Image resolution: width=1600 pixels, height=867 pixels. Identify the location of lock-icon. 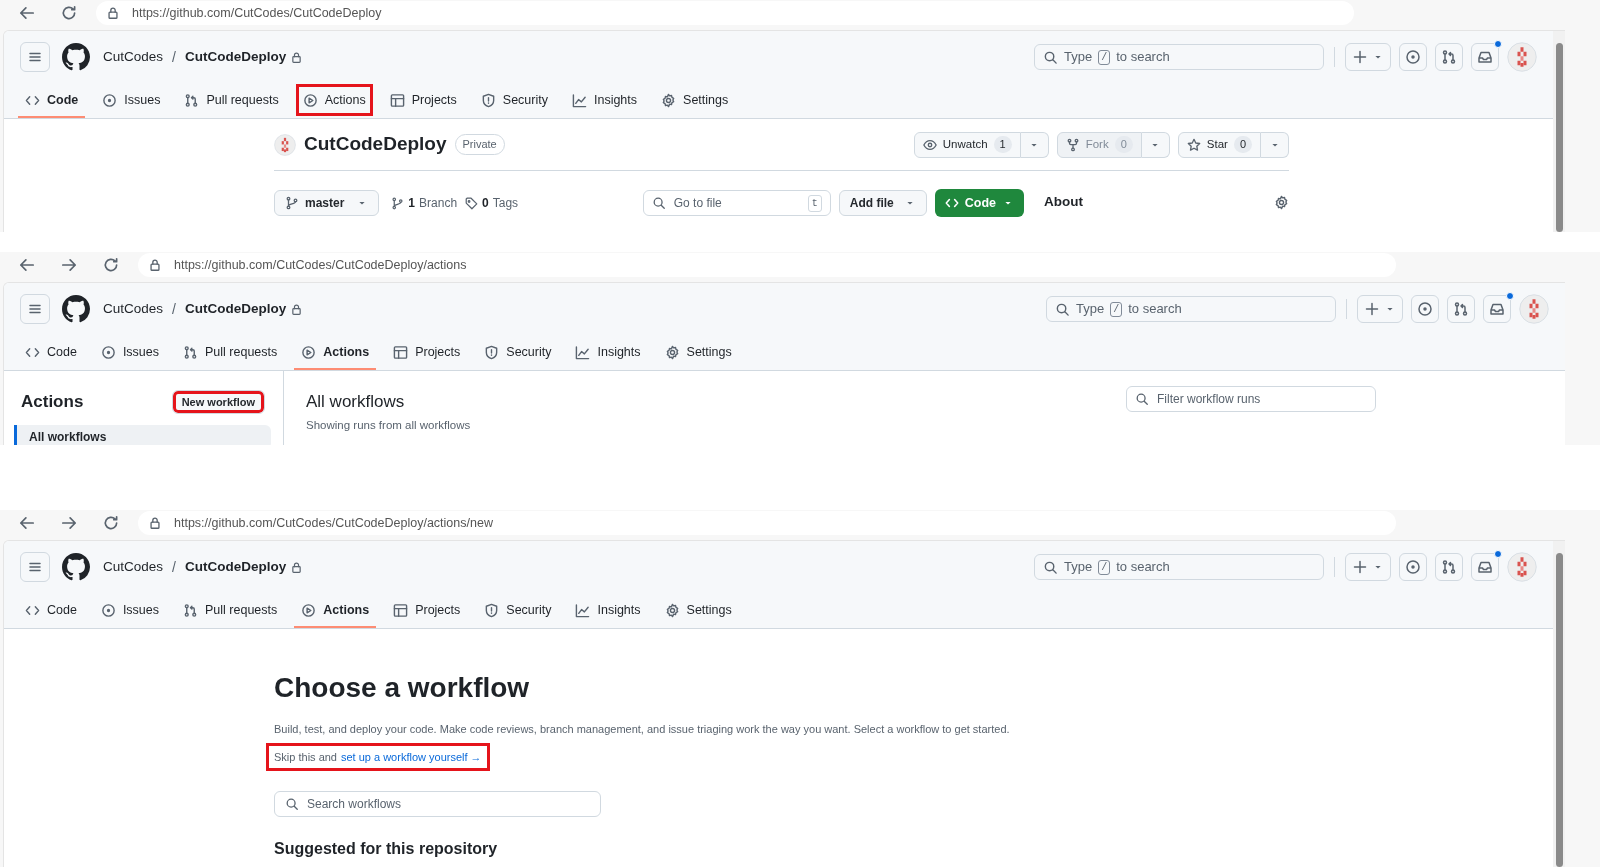
(297, 567).